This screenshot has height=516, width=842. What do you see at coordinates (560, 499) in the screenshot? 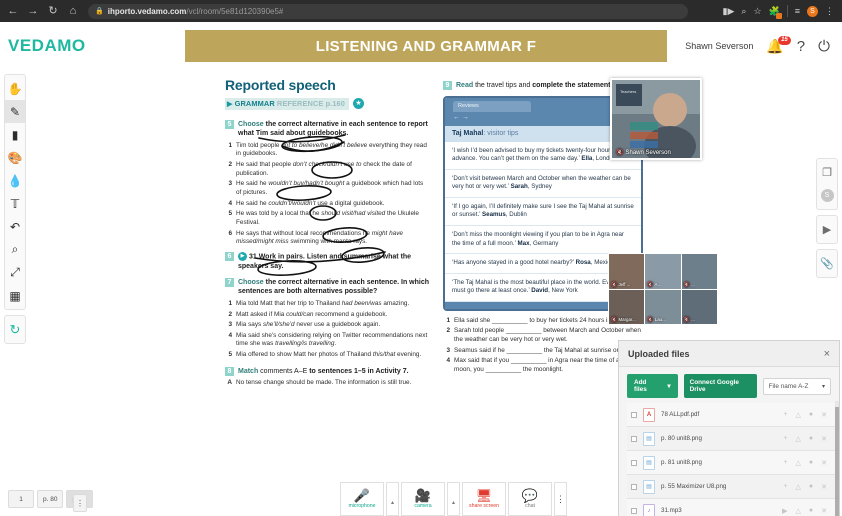
I see `more-options-kebab-icon: ⋮` at bounding box center [560, 499].